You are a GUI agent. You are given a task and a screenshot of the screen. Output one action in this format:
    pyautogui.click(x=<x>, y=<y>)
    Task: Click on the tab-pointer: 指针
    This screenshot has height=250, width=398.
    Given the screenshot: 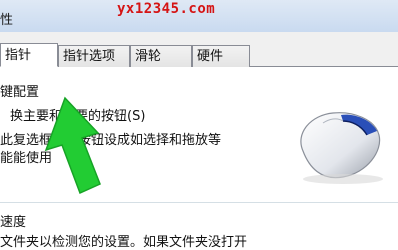 What is the action you would take?
    pyautogui.click(x=29, y=55)
    